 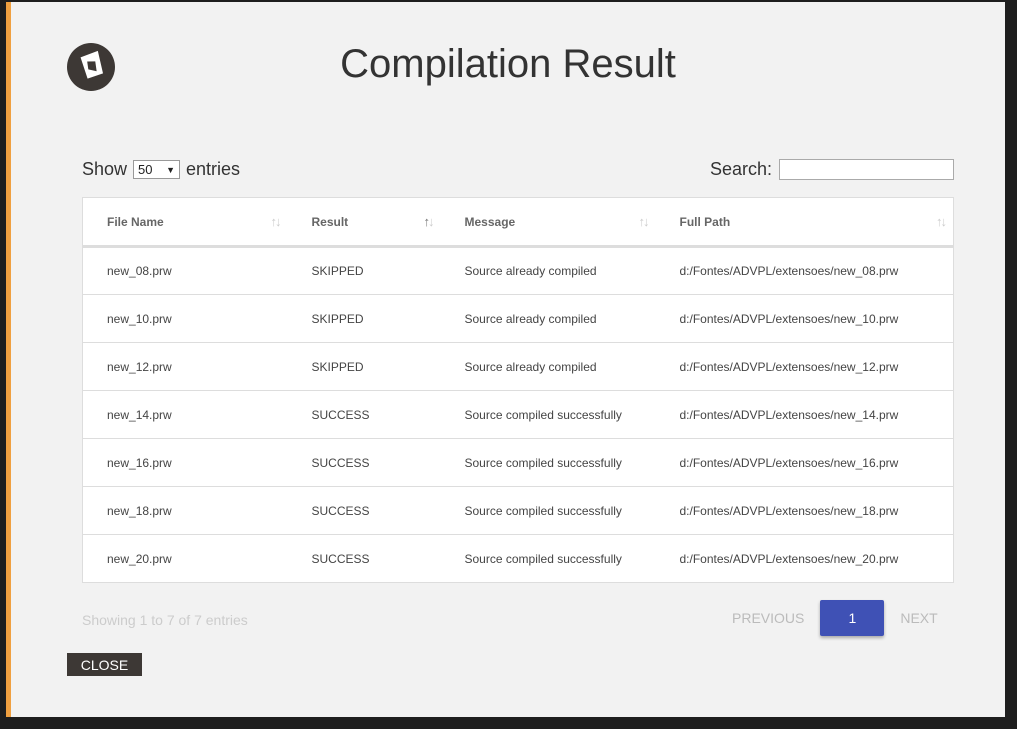 What do you see at coordinates (185, 318) in the screenshot?
I see `cell-file-name: new_10.prw` at bounding box center [185, 318].